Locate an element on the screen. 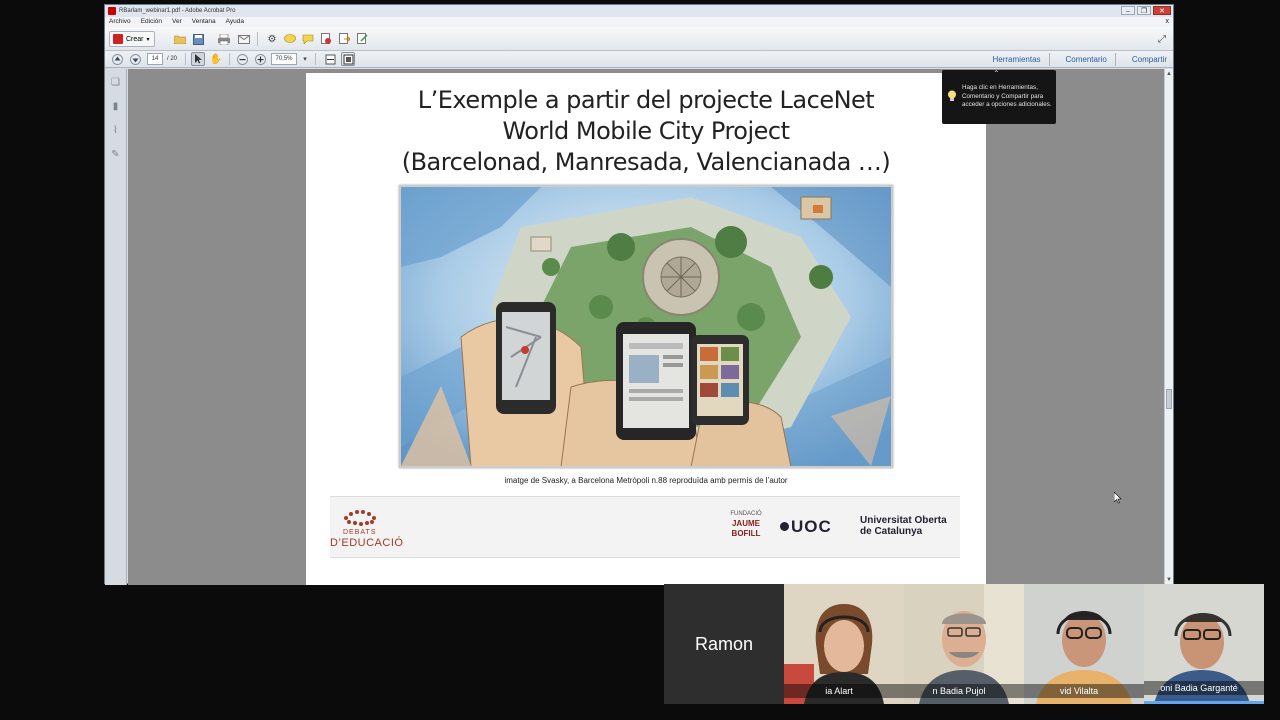  page-total: / 20 is located at coordinates (172, 59).